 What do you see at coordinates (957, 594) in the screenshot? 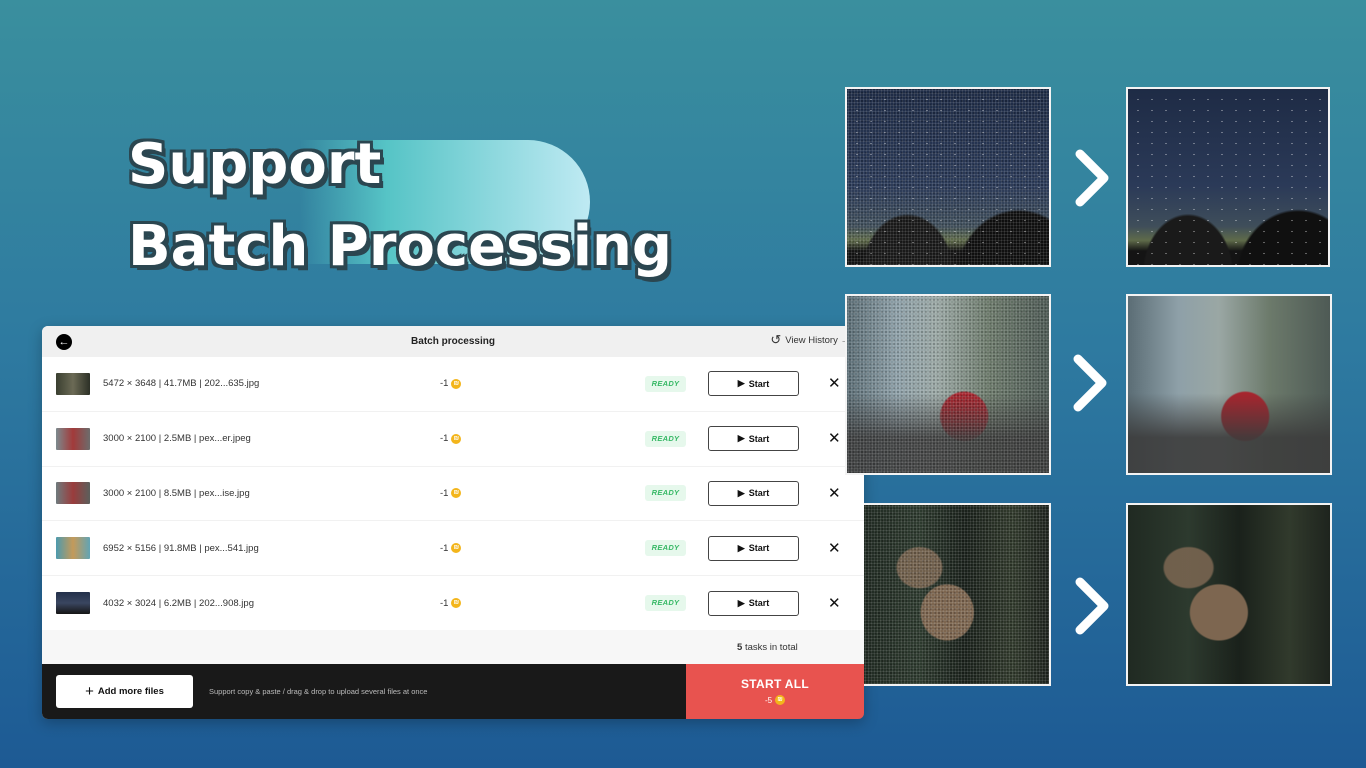
I see `deer-before-image` at bounding box center [957, 594].